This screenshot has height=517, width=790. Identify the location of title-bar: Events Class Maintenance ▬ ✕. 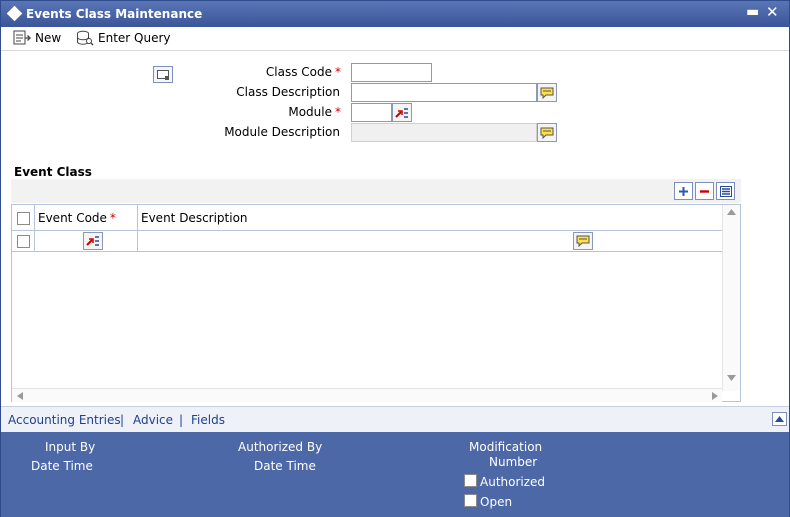
(395, 14).